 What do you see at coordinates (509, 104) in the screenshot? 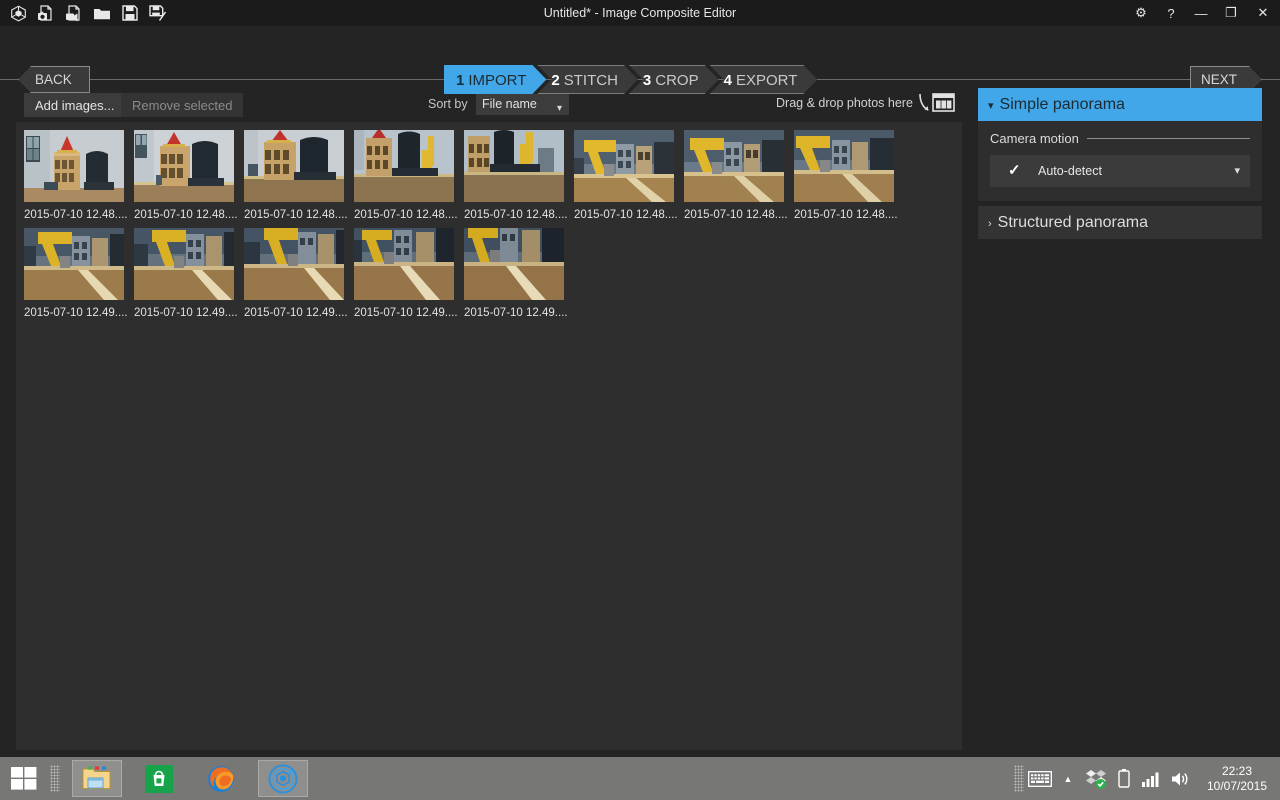
I see `sort-by-value: File name` at bounding box center [509, 104].